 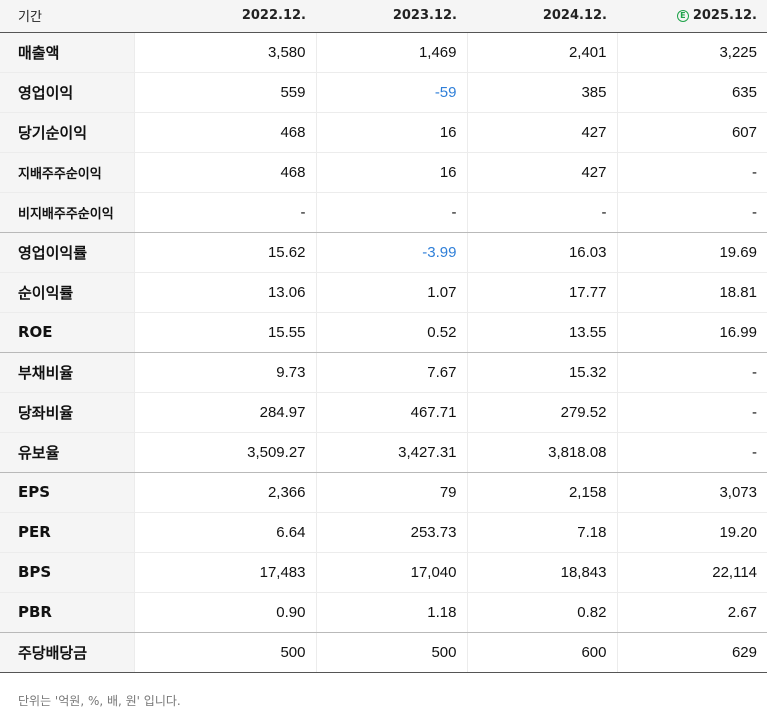 I want to click on row-label: 당기순이익, so click(x=67, y=132).